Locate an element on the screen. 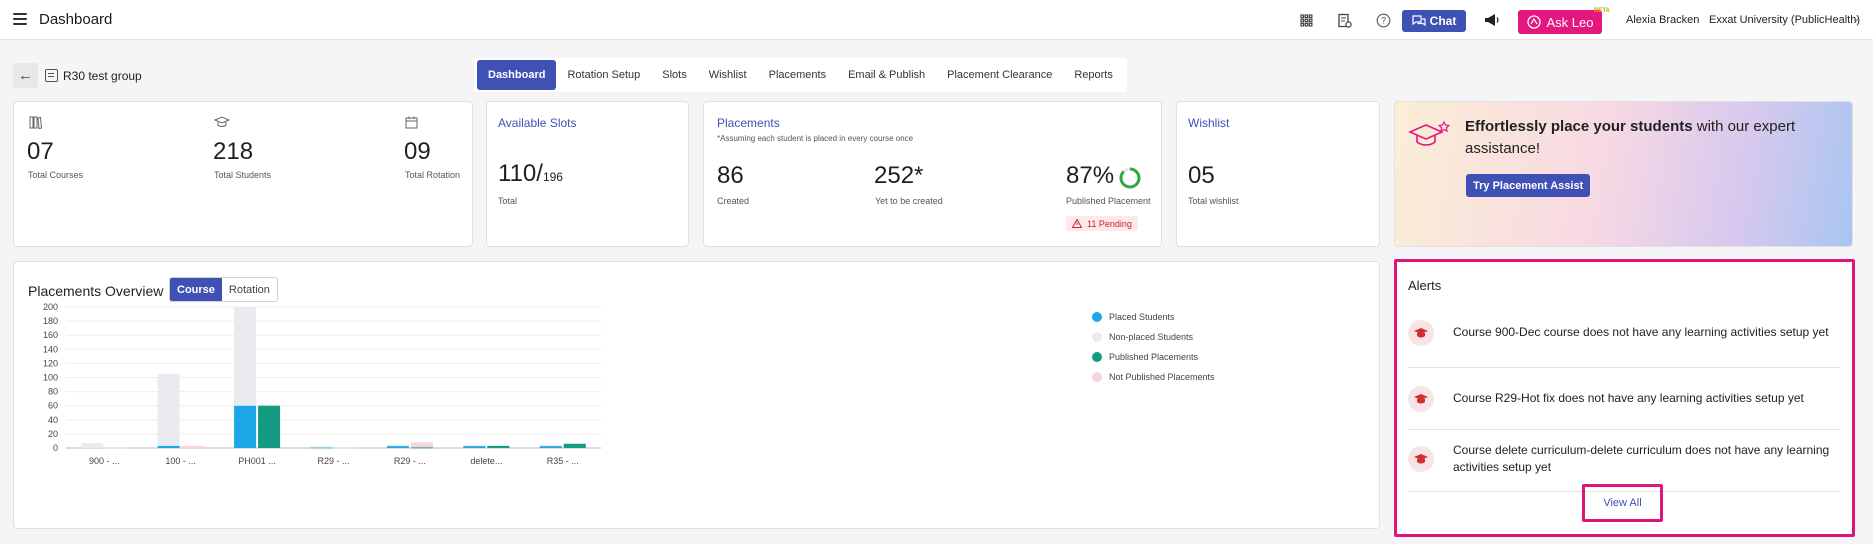  warning-icon is located at coordinates (1077, 223).